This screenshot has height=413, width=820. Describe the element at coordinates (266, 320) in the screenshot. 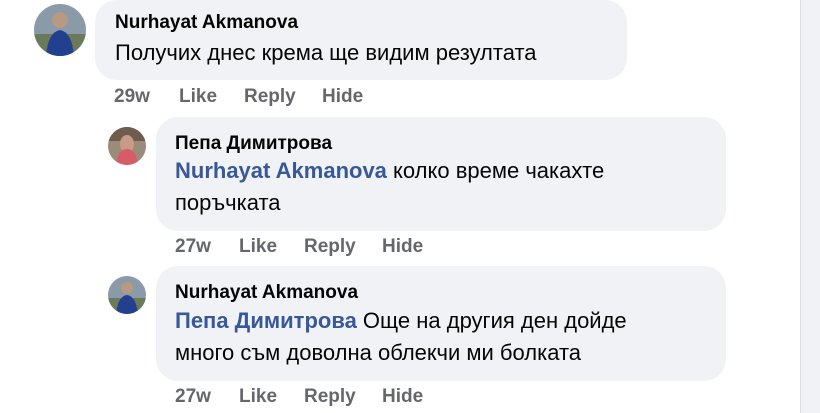

I see `mention-link: Пепа Димитрова` at that location.